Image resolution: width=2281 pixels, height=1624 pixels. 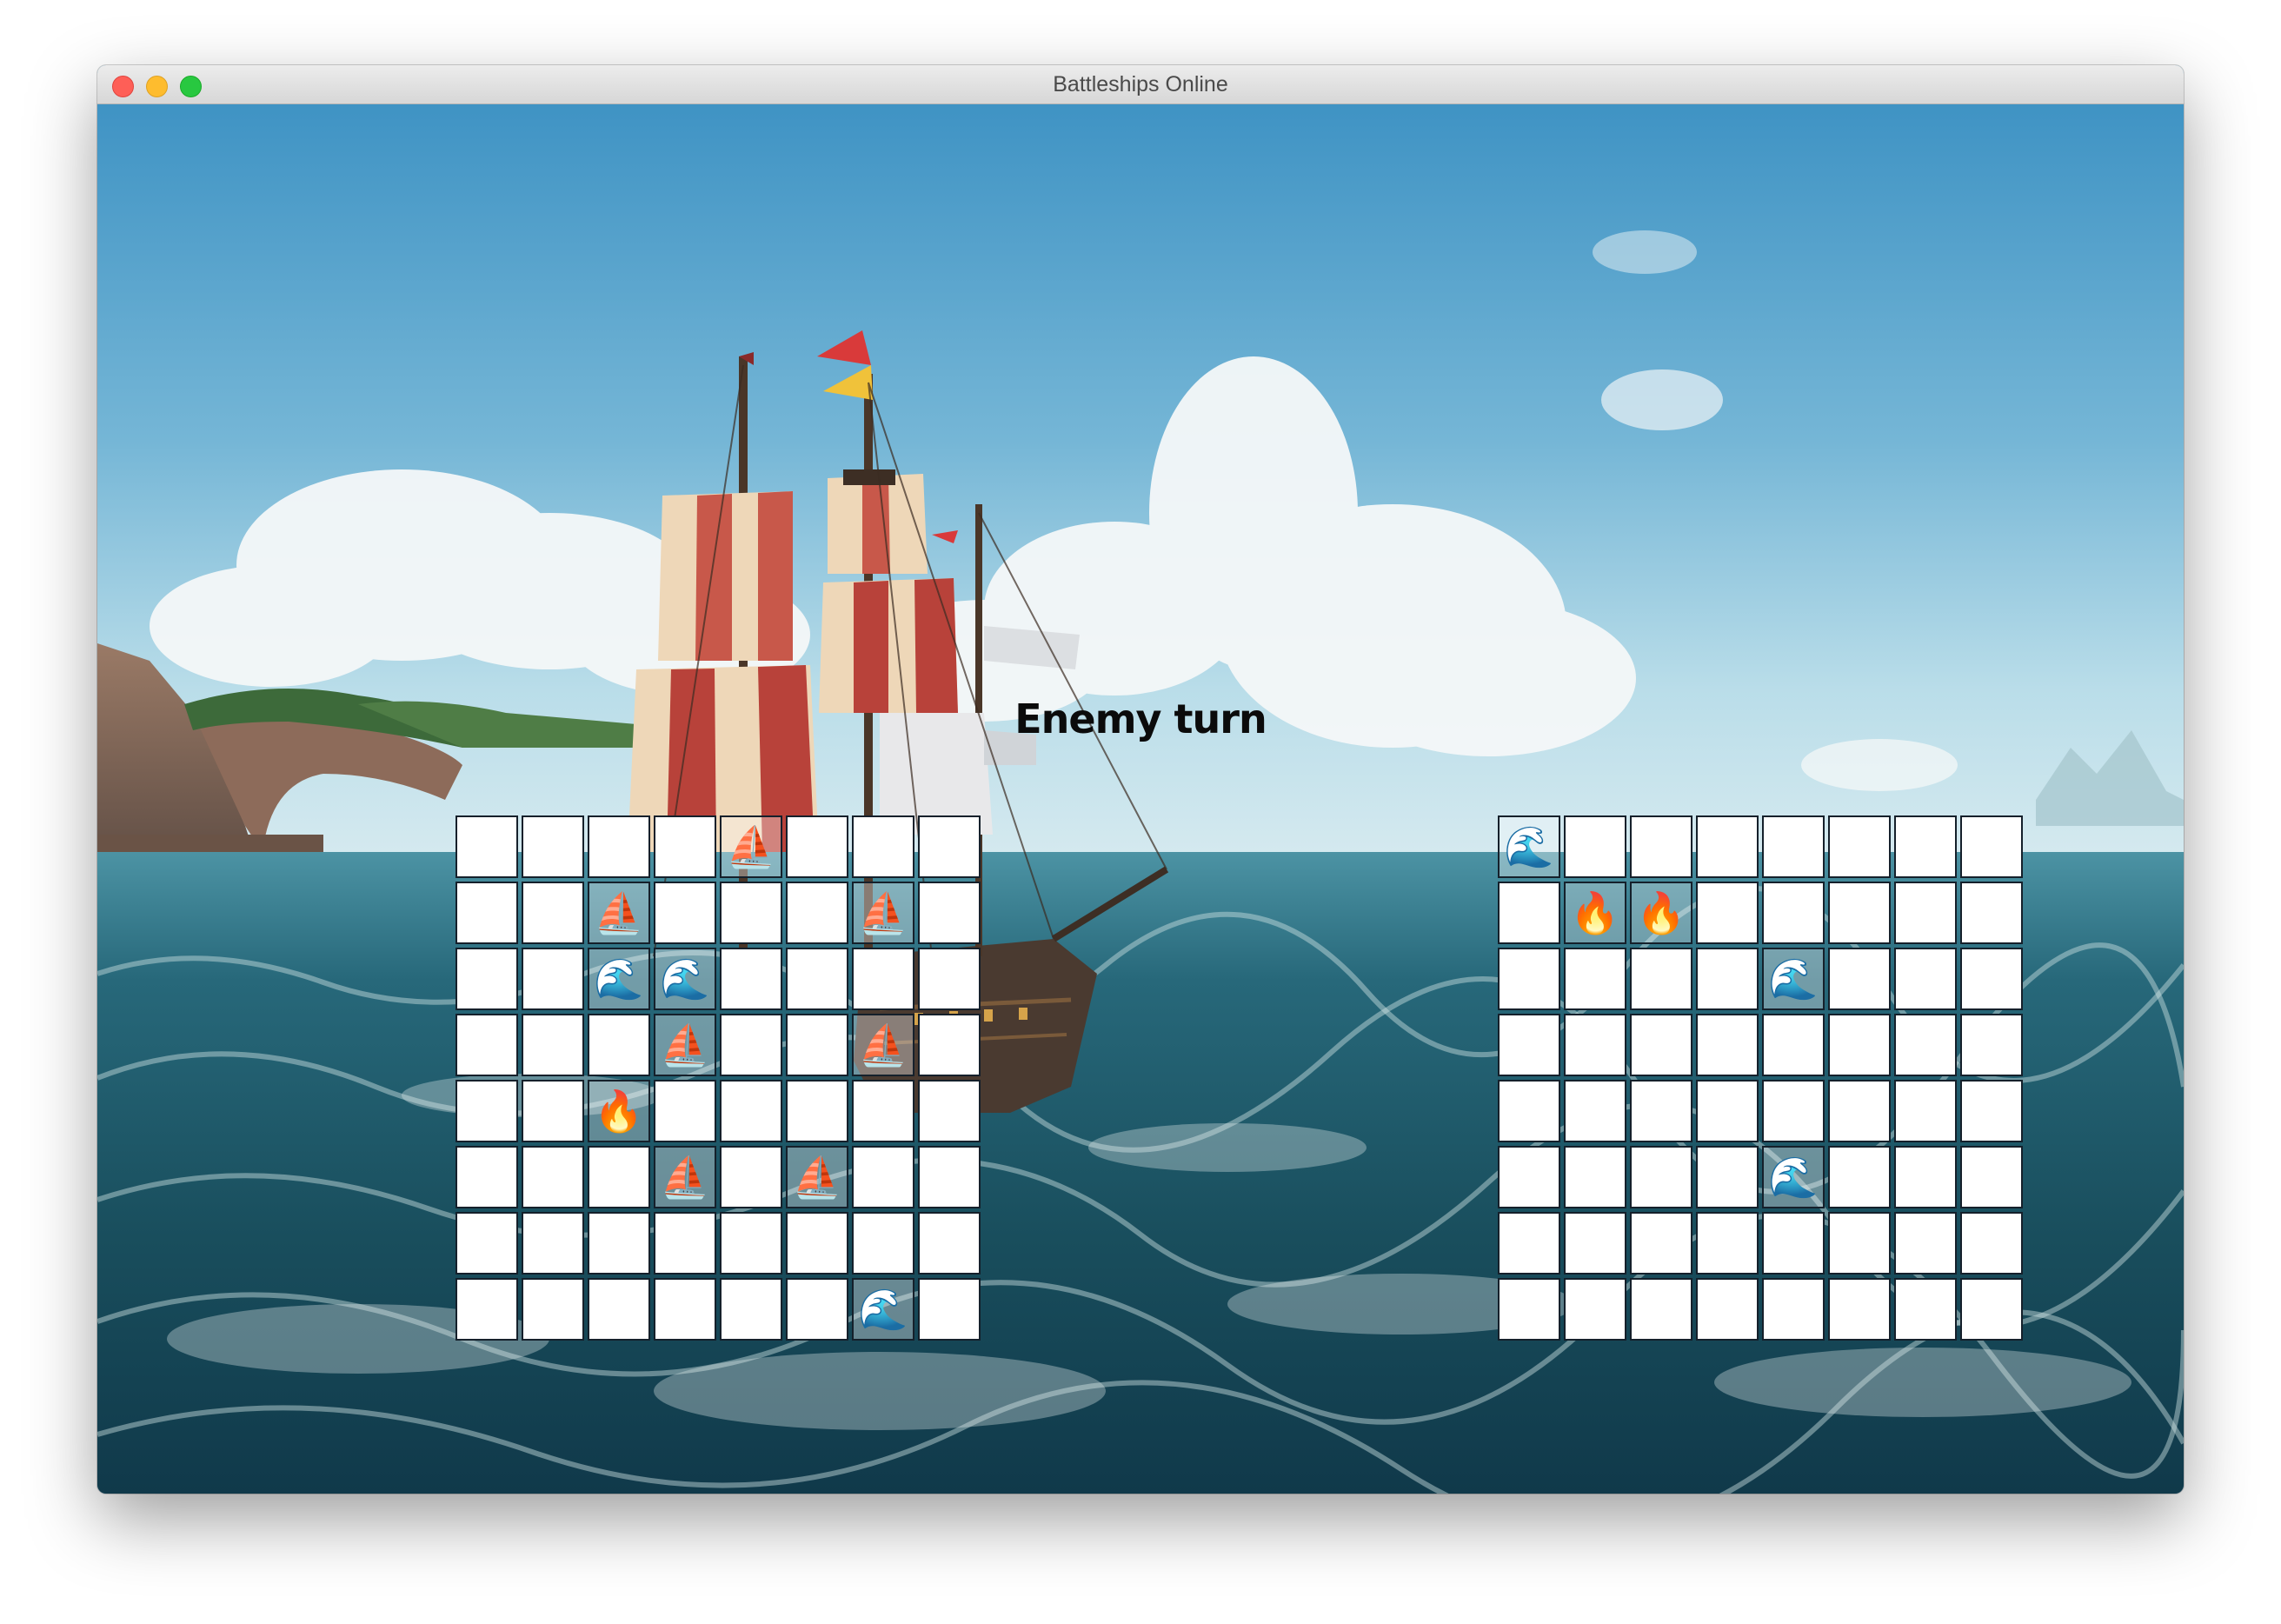 I want to click on player-board-cell: 🔥, so click(x=619, y=1111).